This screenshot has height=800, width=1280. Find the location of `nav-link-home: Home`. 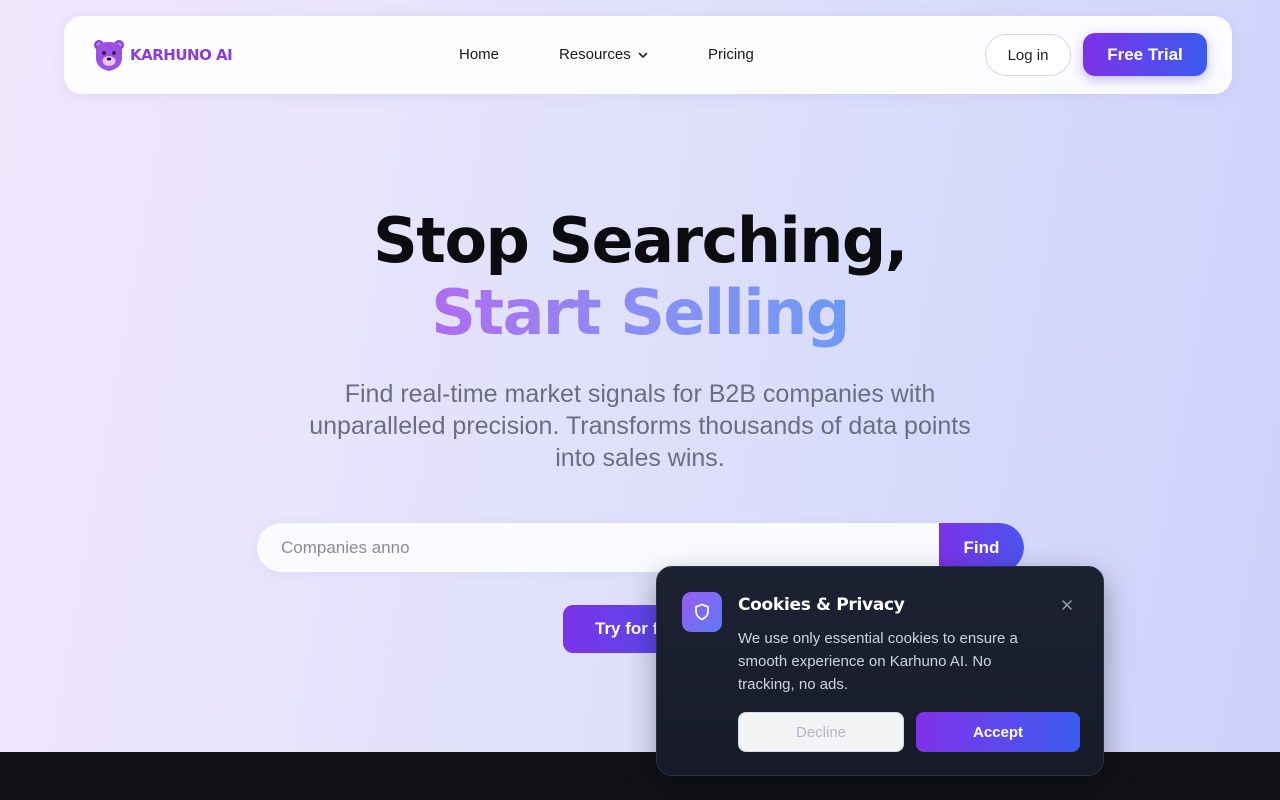

nav-link-home: Home is located at coordinates (479, 54).